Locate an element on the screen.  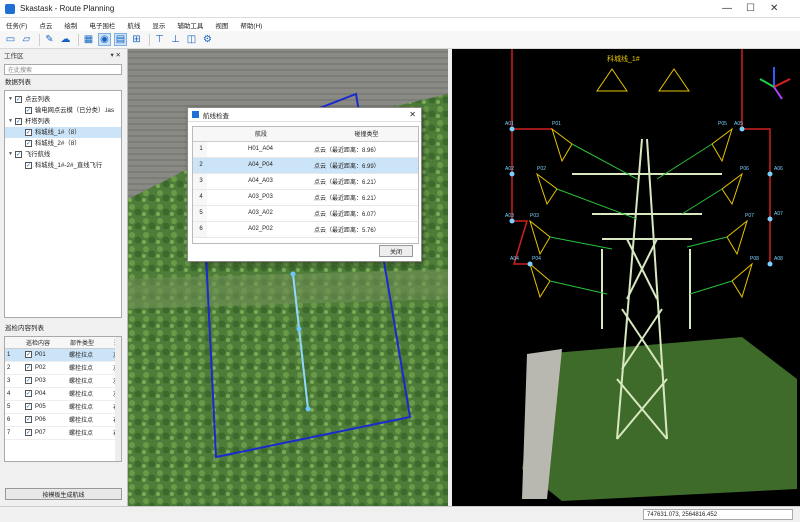
row-name: ✓ P06 is located at coordinates (45, 420).